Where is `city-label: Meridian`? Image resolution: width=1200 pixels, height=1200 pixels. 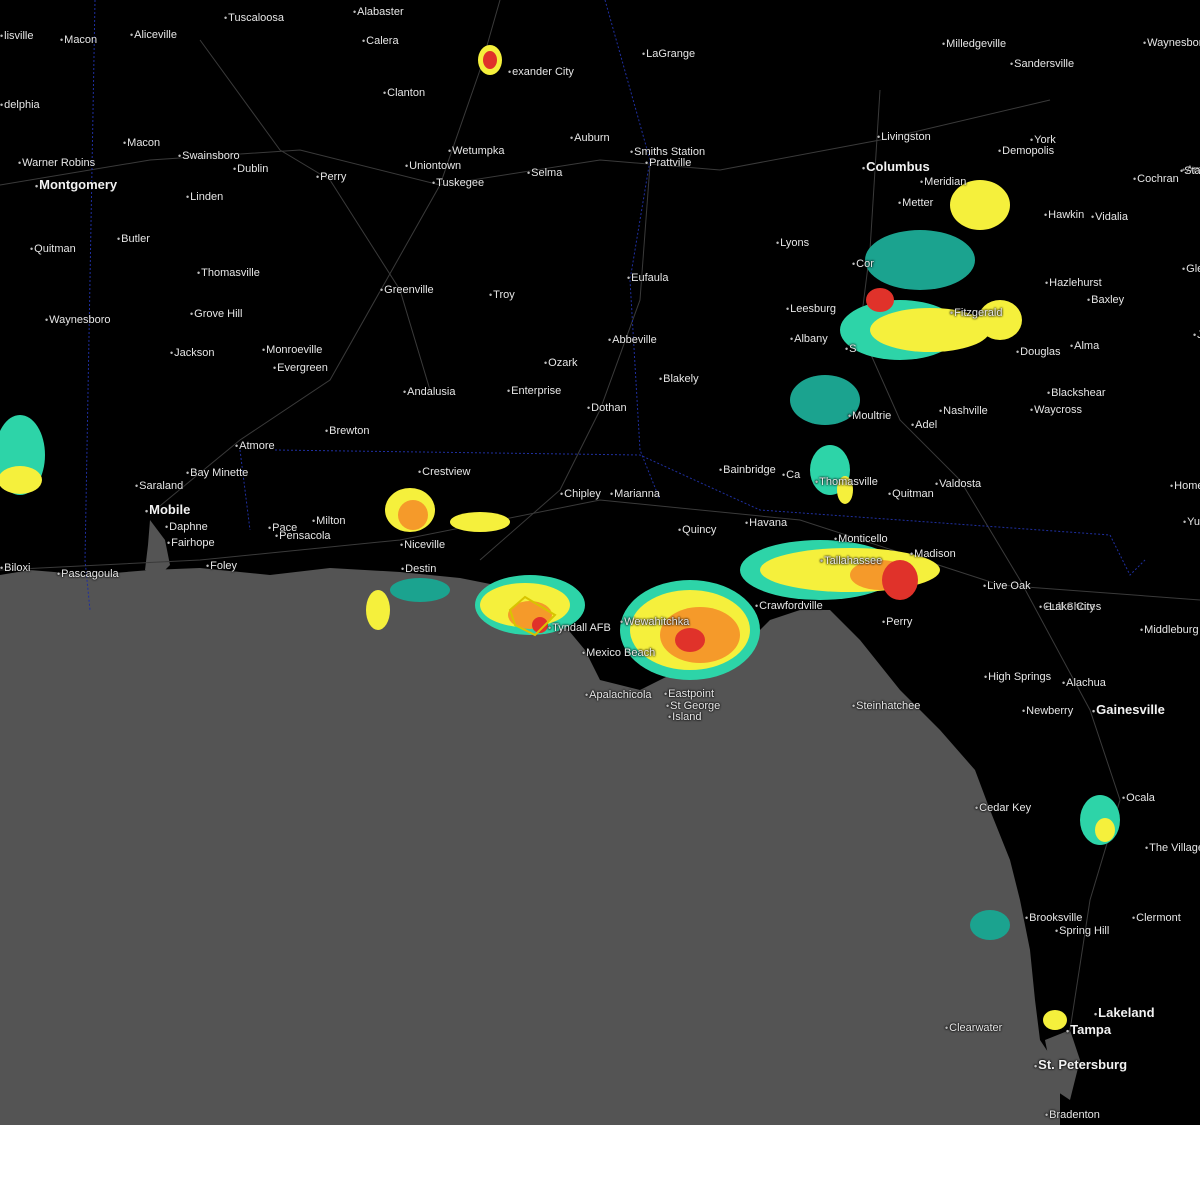
city-label: Meridian is located at coordinates (943, 182).